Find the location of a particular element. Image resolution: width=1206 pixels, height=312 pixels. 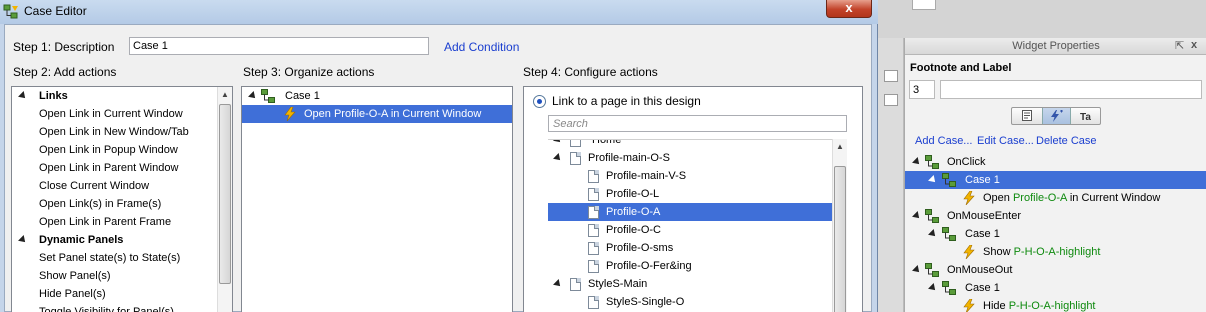

page-label: Profile-O-A is located at coordinates (633, 212).